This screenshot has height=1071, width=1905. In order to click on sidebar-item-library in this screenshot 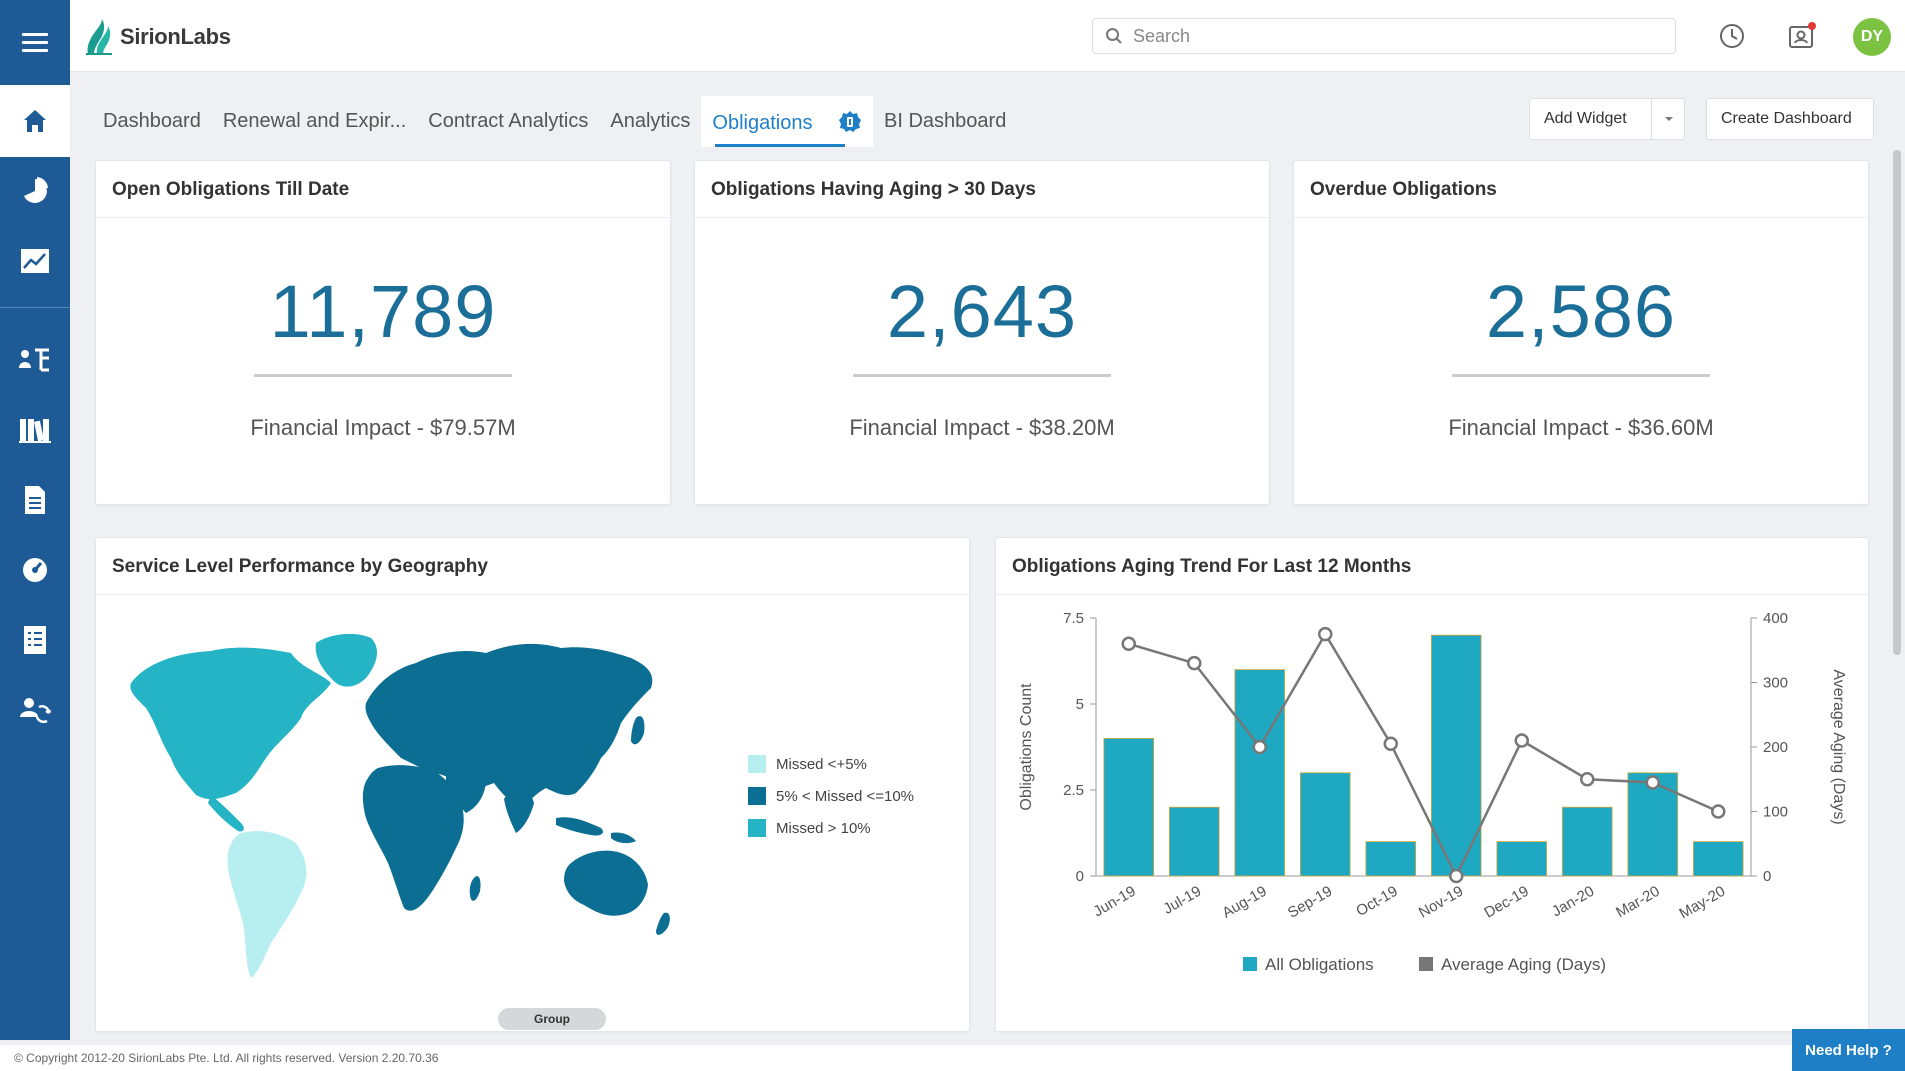, I will do `click(35, 430)`.